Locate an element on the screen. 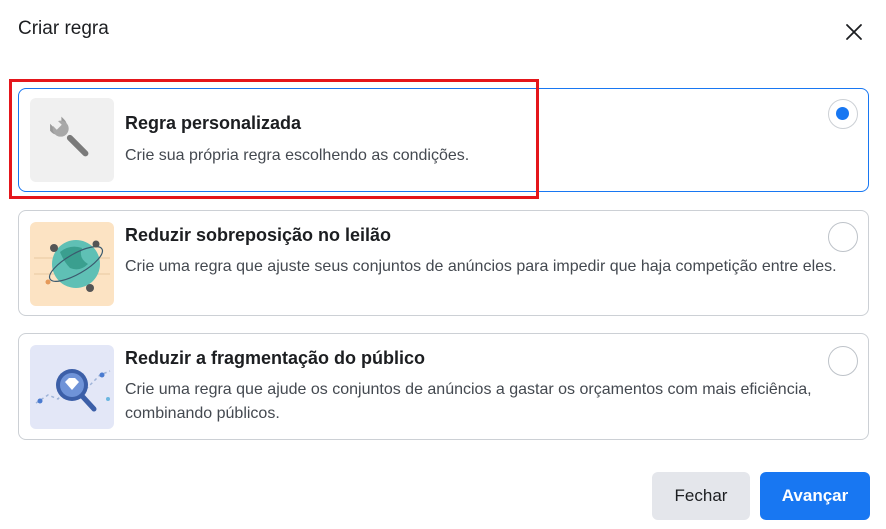  radio-button-selected is located at coordinates (843, 114).